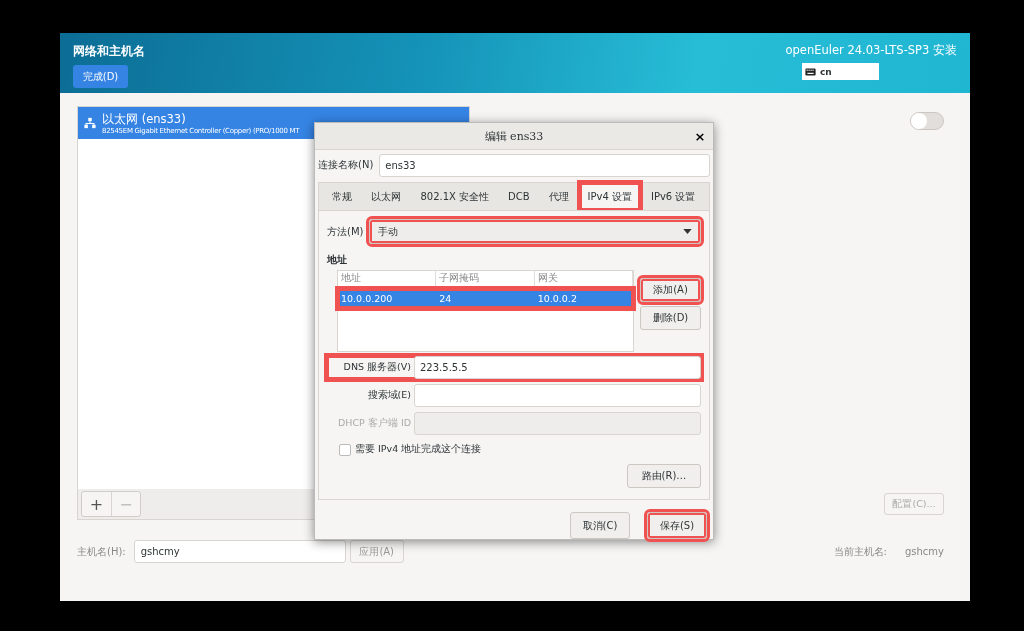 The image size is (1024, 631). What do you see at coordinates (374, 423) in the screenshot?
I see `field-label: DHCP 客户端 ID` at bounding box center [374, 423].